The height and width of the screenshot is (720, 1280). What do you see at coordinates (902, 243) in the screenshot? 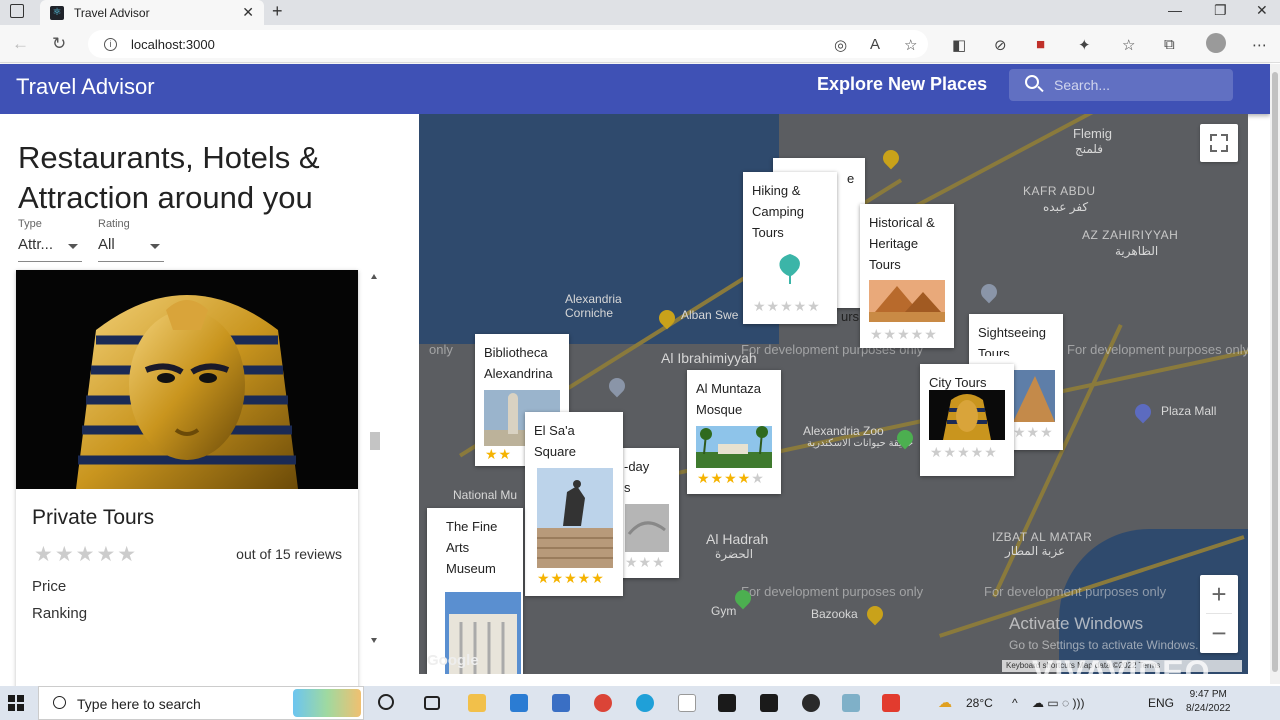
I see `popup-title: Historical & Heritage Tours` at bounding box center [902, 243].